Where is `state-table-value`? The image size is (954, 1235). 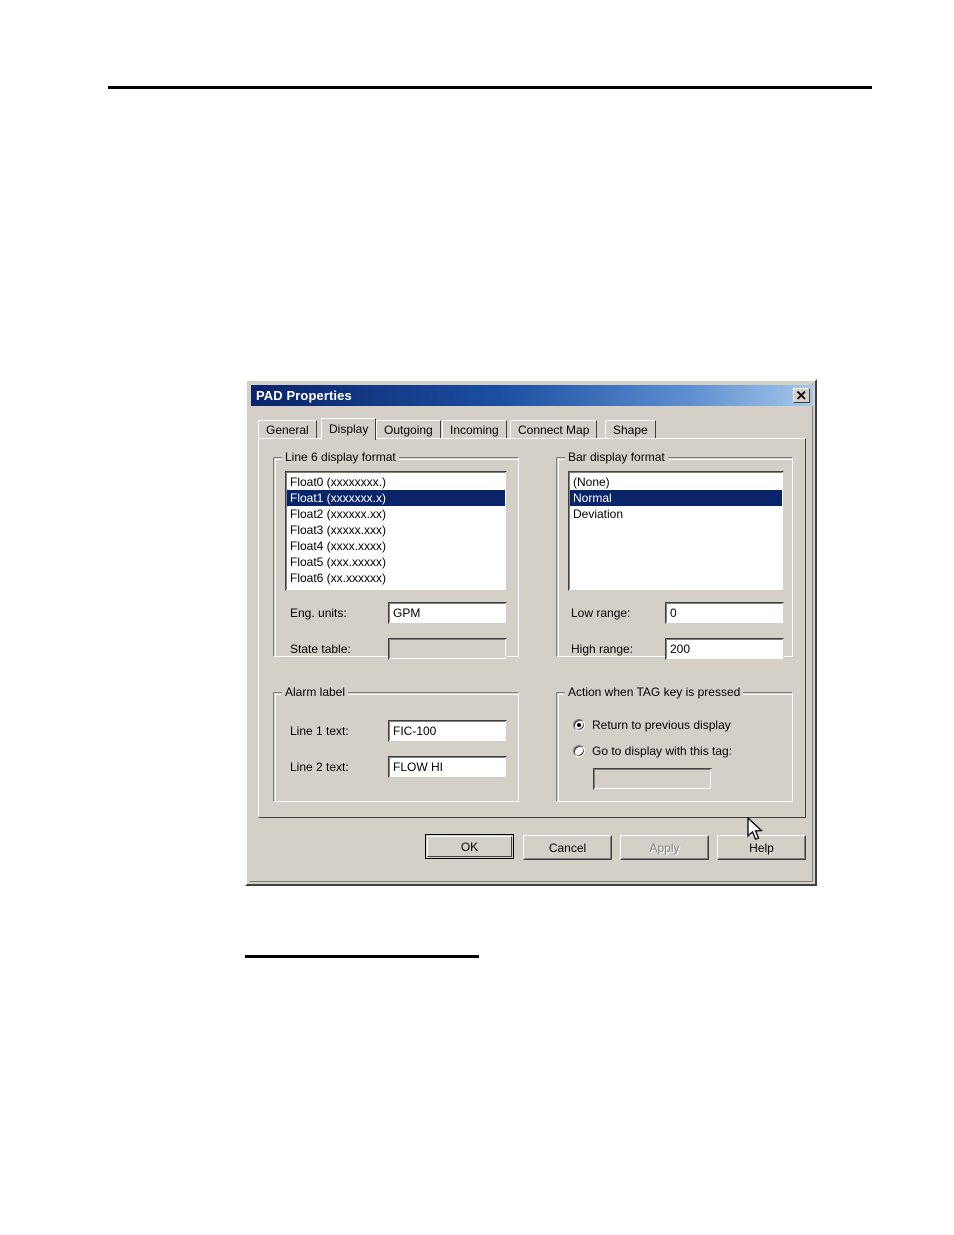 state-table-value is located at coordinates (447, 649).